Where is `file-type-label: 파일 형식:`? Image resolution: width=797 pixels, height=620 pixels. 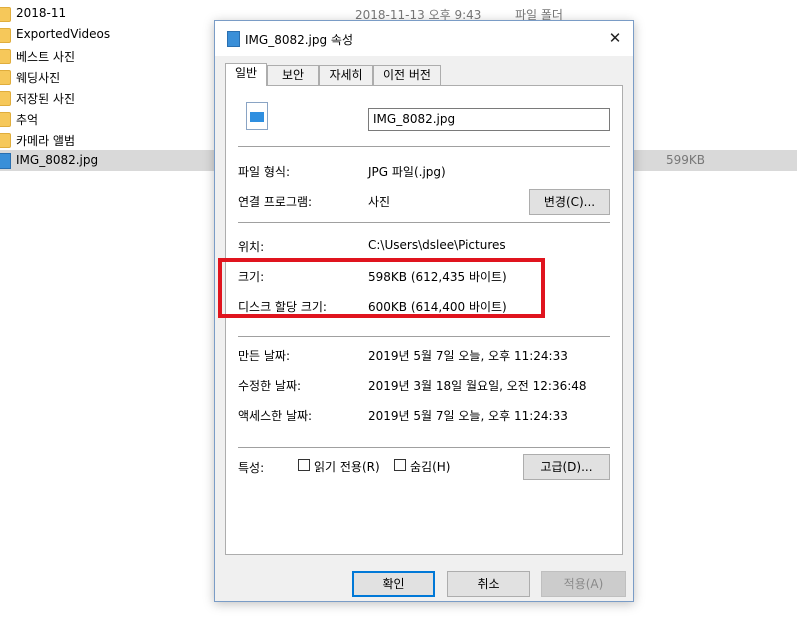 file-type-label: 파일 형식: is located at coordinates (264, 172).